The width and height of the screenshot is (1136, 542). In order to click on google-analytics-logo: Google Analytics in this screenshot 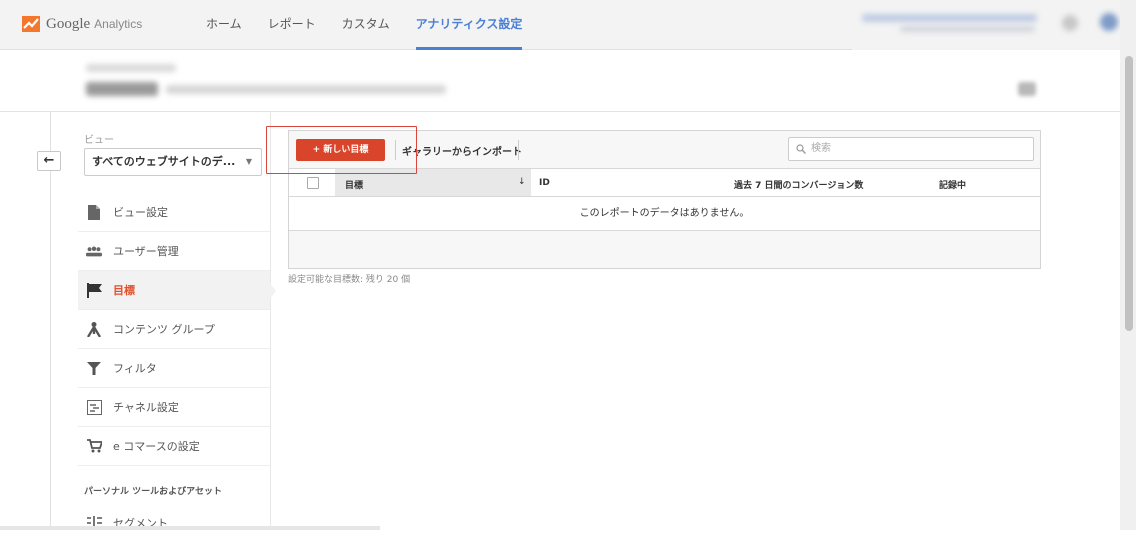, I will do `click(82, 24)`.